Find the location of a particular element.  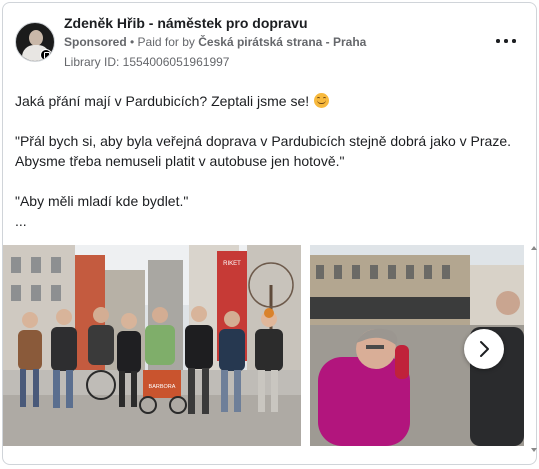

carousel-next-button is located at coordinates (484, 349).